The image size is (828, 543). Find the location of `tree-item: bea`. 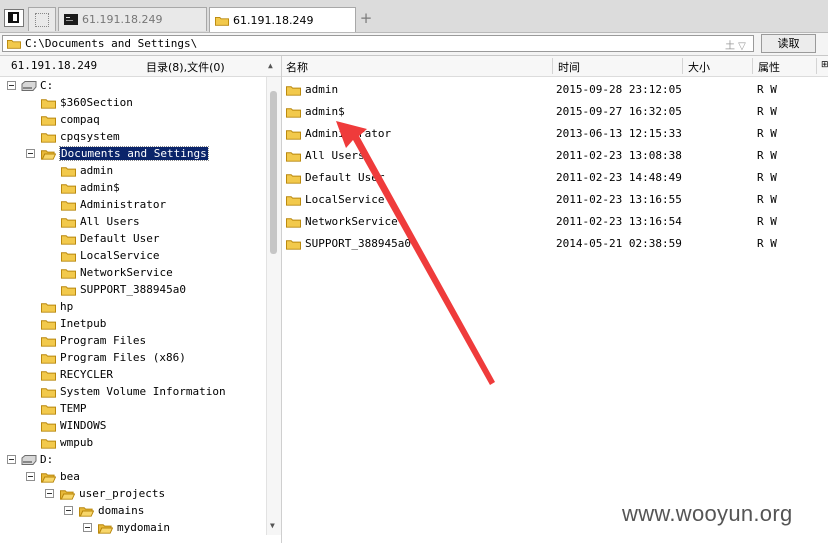

tree-item: bea is located at coordinates (60, 476).